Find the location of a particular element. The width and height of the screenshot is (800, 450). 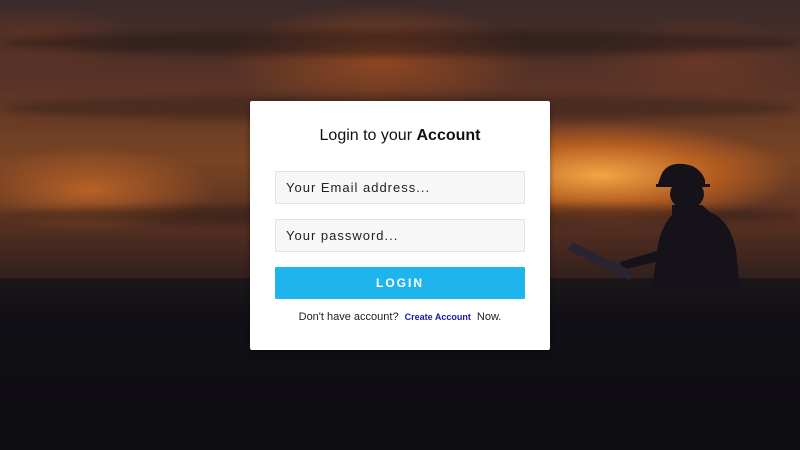

password-input is located at coordinates (400, 235).